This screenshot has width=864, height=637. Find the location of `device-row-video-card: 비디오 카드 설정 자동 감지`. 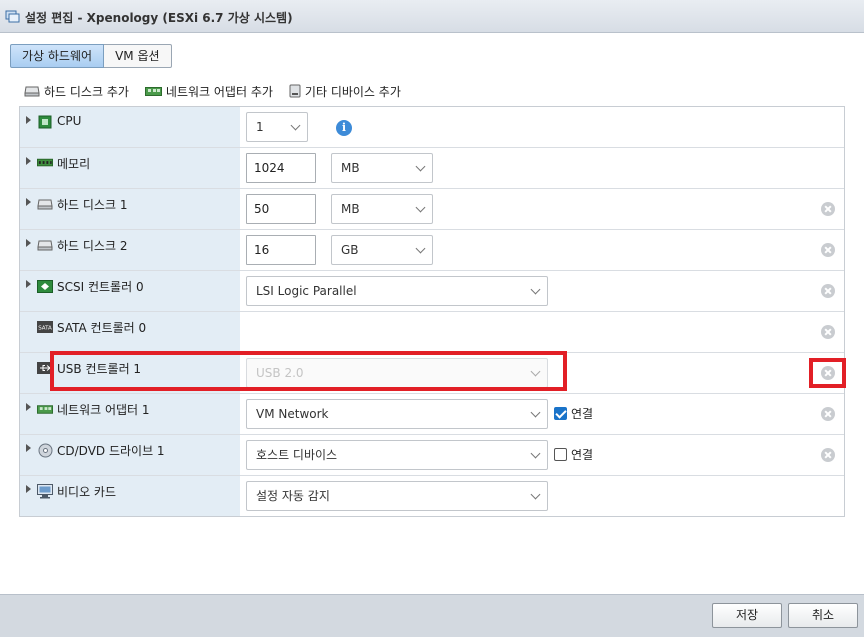

device-row-video-card: 비디오 카드 설정 자동 감지 is located at coordinates (432, 496).